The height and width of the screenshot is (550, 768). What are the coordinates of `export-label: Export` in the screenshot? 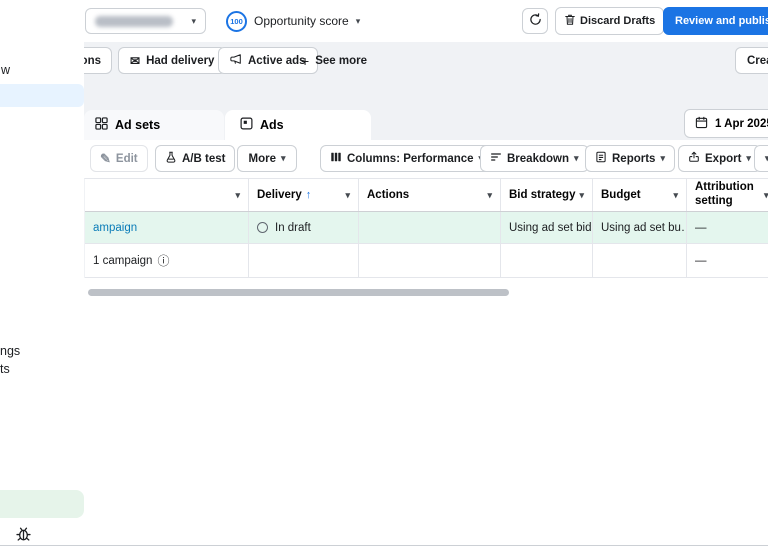 It's located at (723, 158).